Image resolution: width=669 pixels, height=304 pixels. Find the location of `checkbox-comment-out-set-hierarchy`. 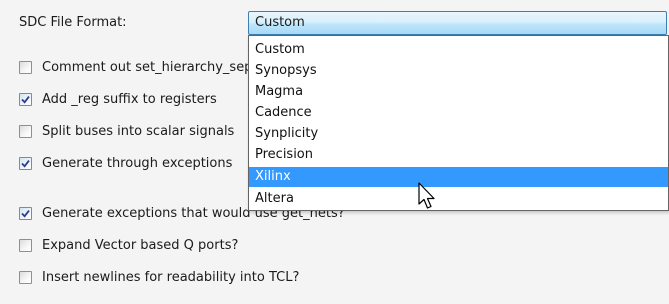

checkbox-comment-out-set-hierarchy is located at coordinates (25, 67).